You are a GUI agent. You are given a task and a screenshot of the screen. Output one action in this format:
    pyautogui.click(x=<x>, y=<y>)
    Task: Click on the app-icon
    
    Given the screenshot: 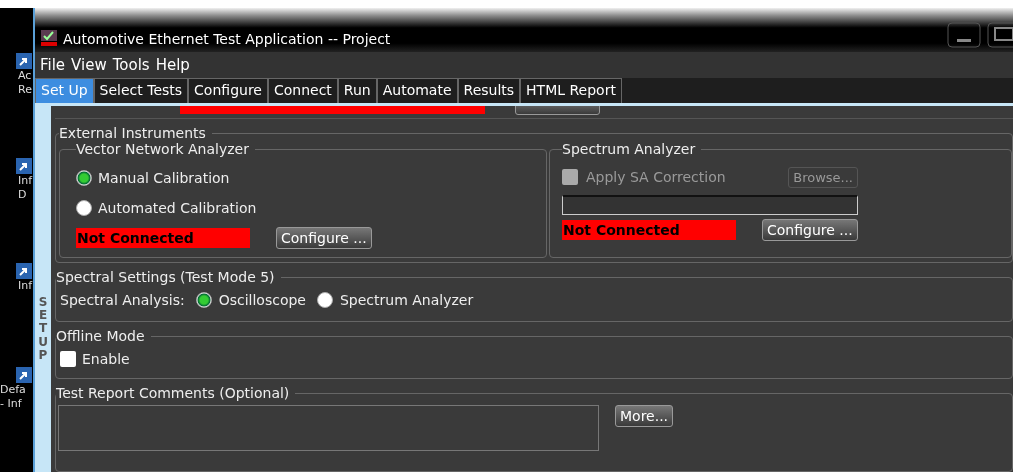 What is the action you would take?
    pyautogui.click(x=49, y=38)
    